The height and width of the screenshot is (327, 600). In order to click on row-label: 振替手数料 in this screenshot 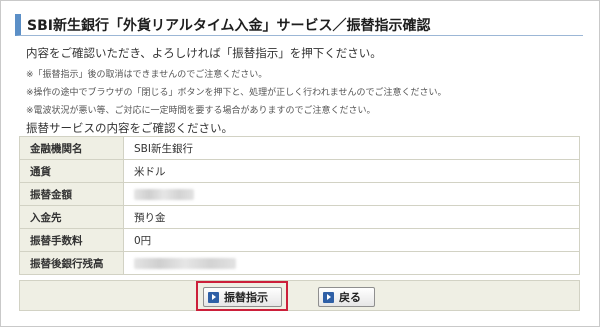, I will do `click(71, 240)`.